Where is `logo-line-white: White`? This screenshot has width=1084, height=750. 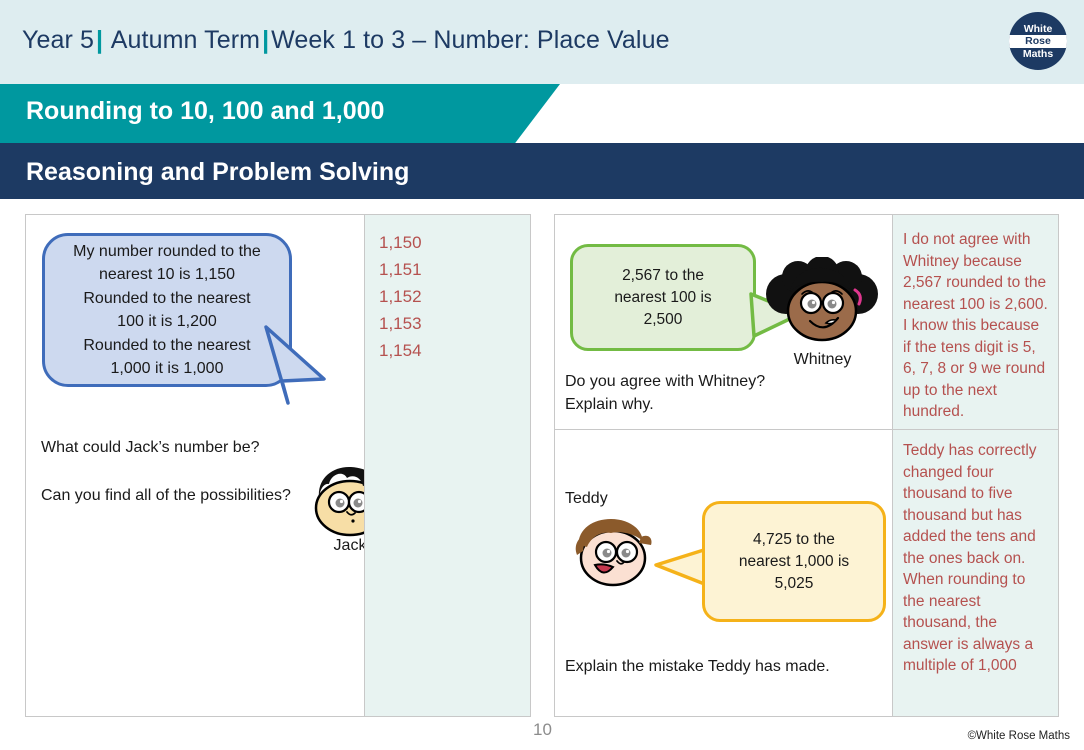 logo-line-white: White is located at coordinates (1038, 28).